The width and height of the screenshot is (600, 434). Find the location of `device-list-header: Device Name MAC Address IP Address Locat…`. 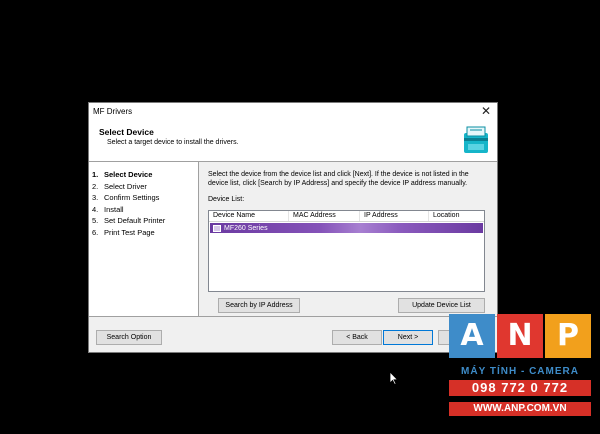

device-list-header: Device Name MAC Address IP Address Locat… is located at coordinates (346, 216).